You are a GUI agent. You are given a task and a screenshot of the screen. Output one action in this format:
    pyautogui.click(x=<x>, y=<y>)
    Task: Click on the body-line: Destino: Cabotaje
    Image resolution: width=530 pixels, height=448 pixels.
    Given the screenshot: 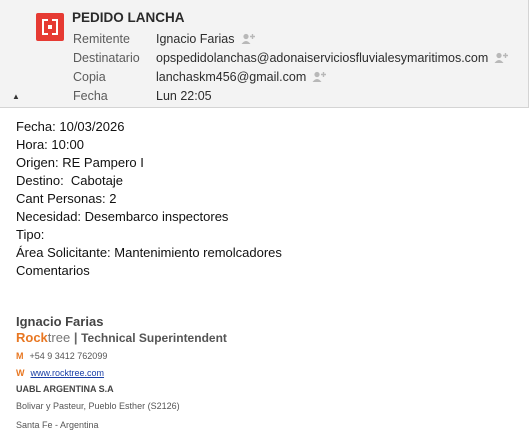 What is the action you would take?
    pyautogui.click(x=69, y=180)
    